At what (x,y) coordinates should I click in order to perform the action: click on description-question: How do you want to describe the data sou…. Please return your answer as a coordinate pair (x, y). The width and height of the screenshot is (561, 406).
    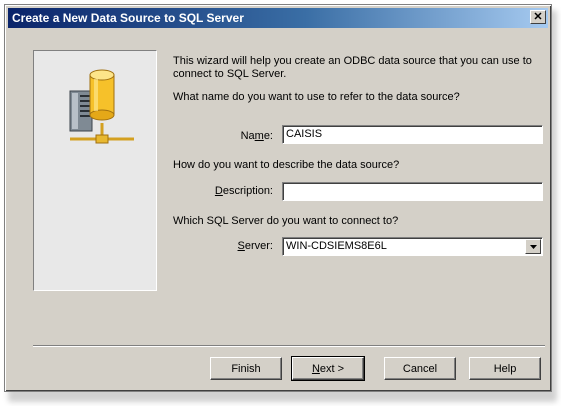
    Looking at the image, I should click on (286, 165).